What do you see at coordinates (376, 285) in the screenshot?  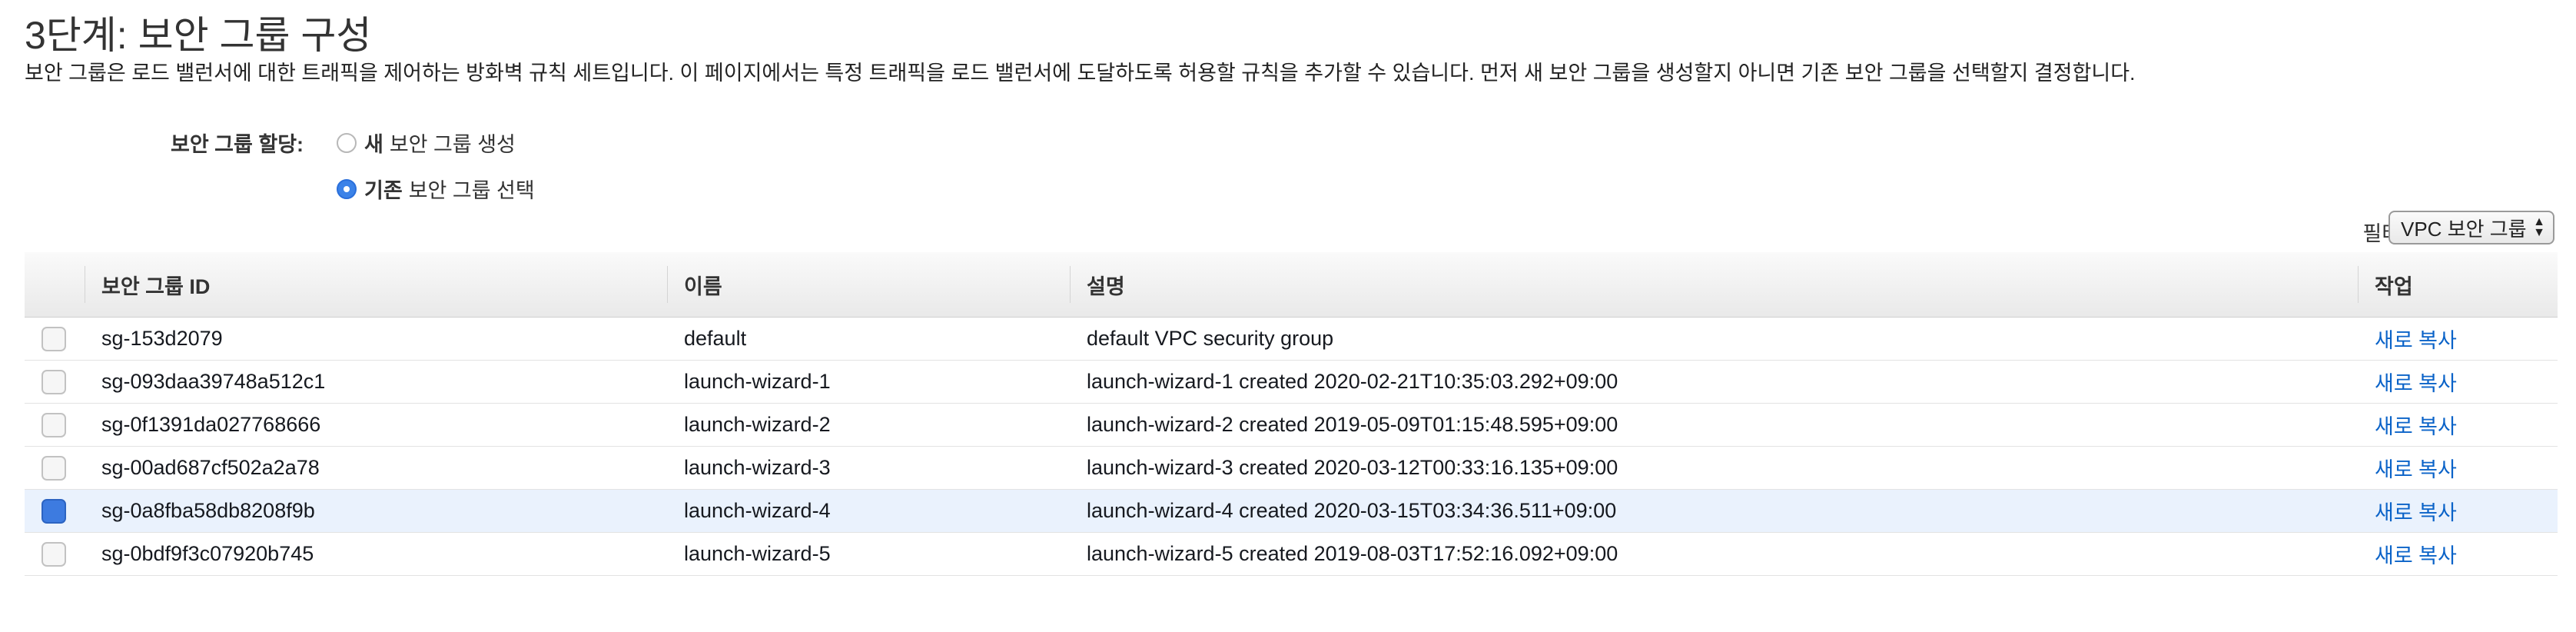 I see `column-header-id: 보안 그룹 ID` at bounding box center [376, 285].